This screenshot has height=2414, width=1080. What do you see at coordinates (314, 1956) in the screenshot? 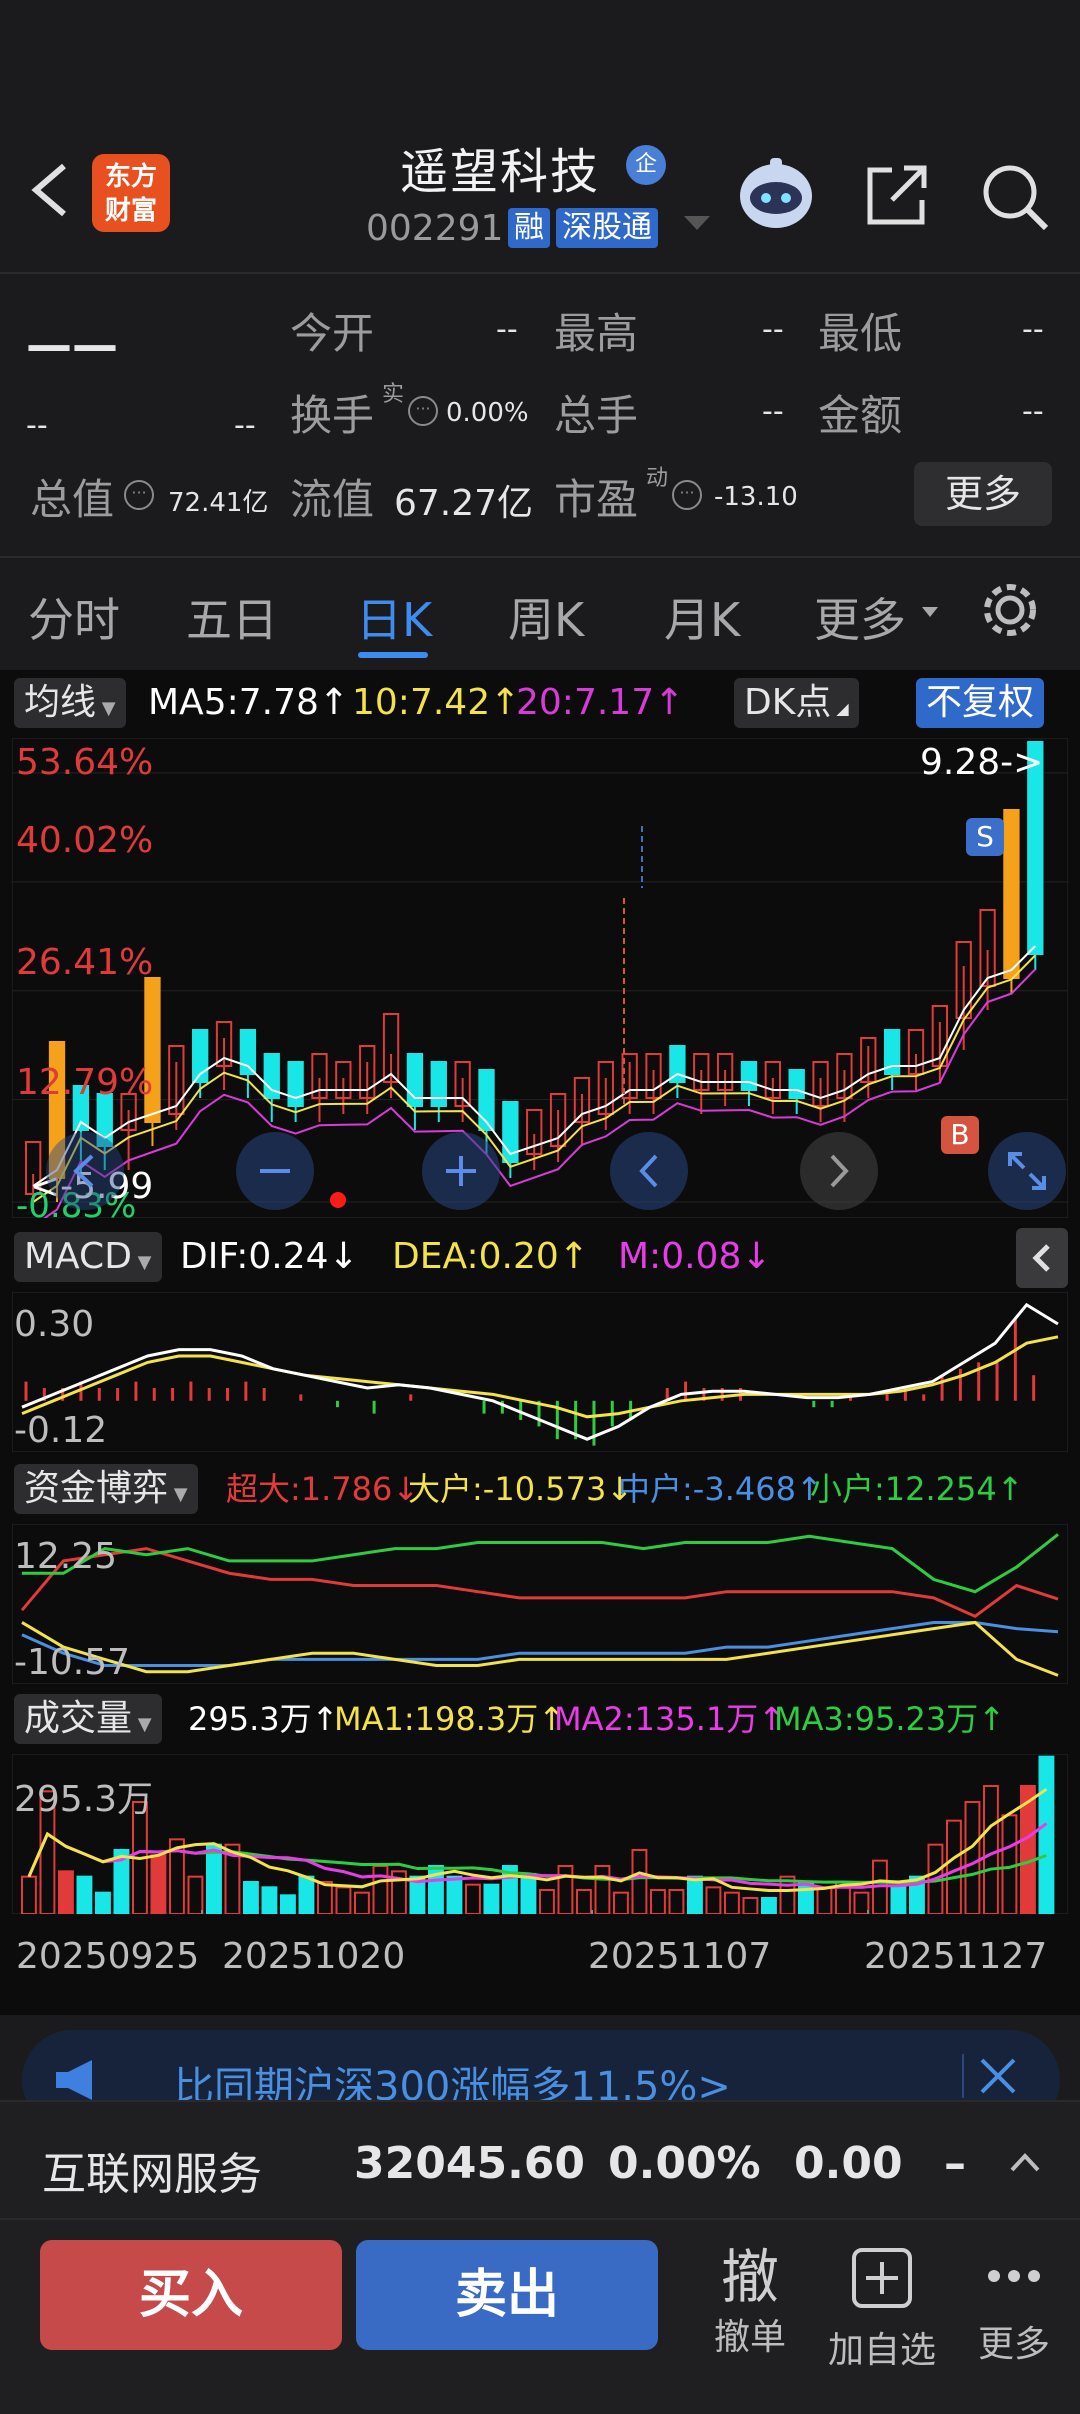
I see `date-label: 20251020` at bounding box center [314, 1956].